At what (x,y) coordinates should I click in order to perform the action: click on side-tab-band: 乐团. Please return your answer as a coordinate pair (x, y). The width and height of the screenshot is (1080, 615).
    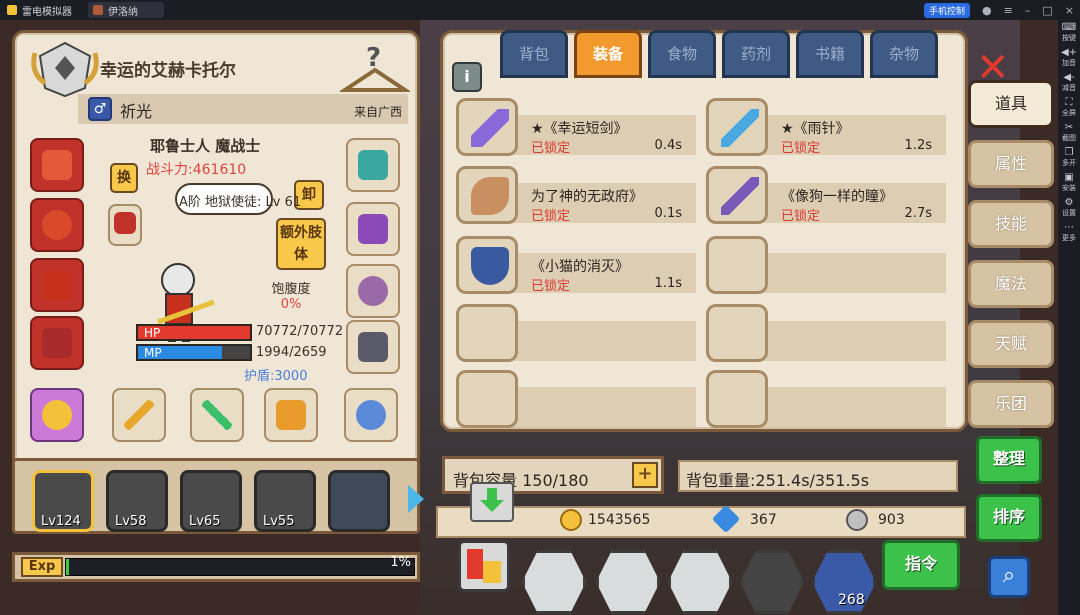
    Looking at the image, I should click on (1011, 404).